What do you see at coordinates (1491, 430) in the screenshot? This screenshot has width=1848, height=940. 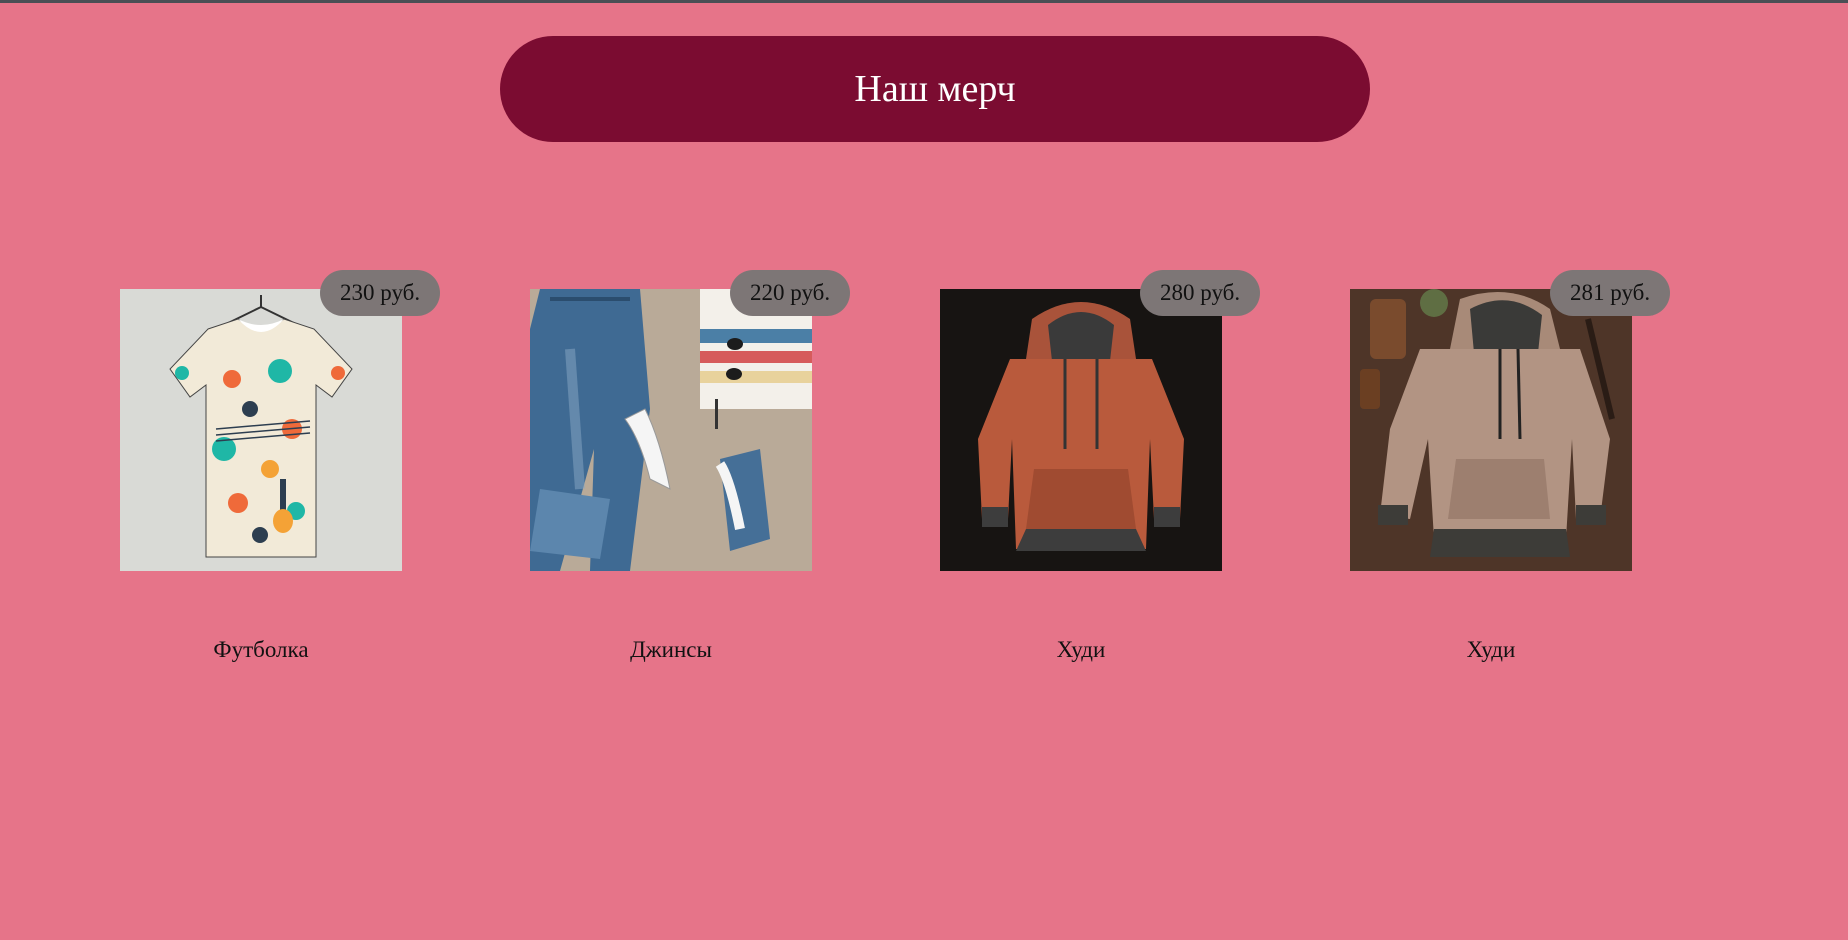 I see `product-image-beige-hoodie` at bounding box center [1491, 430].